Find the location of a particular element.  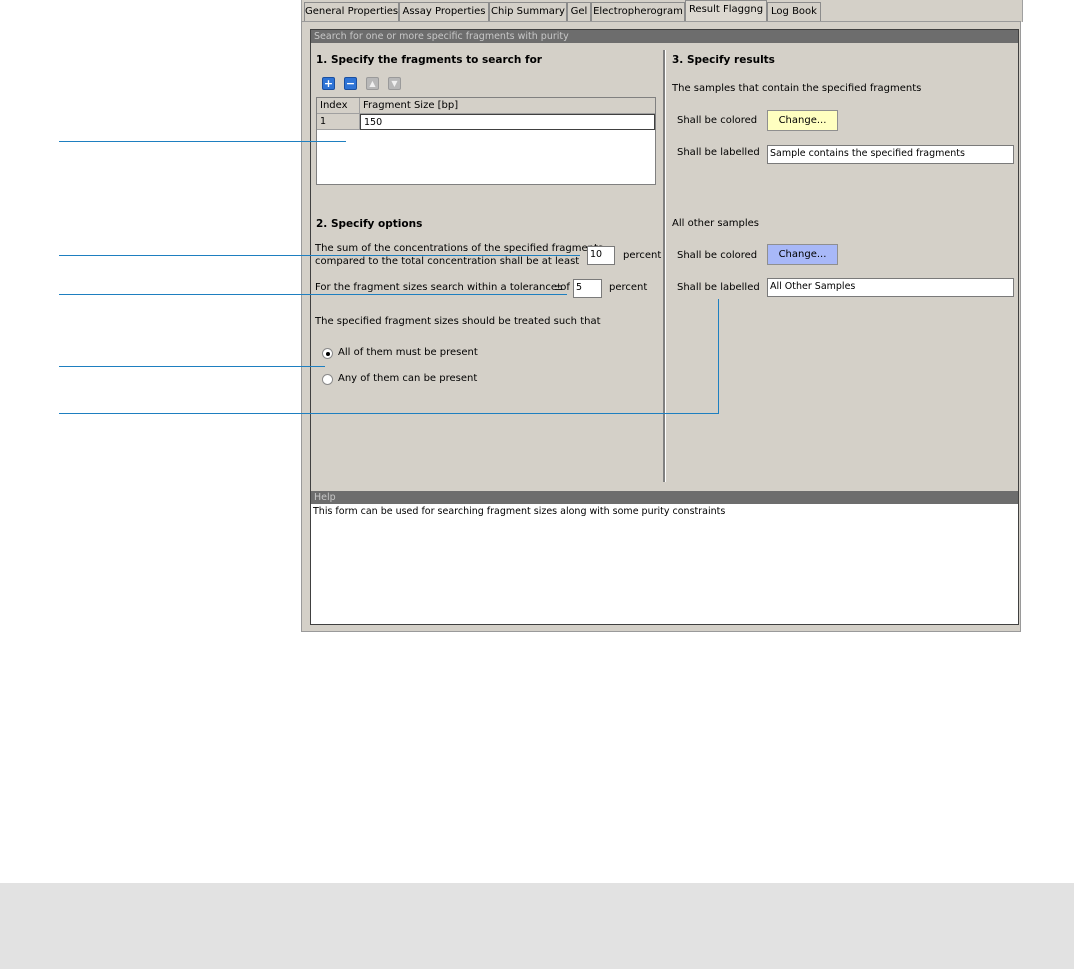

callout-line-concentration is located at coordinates (319, 255).